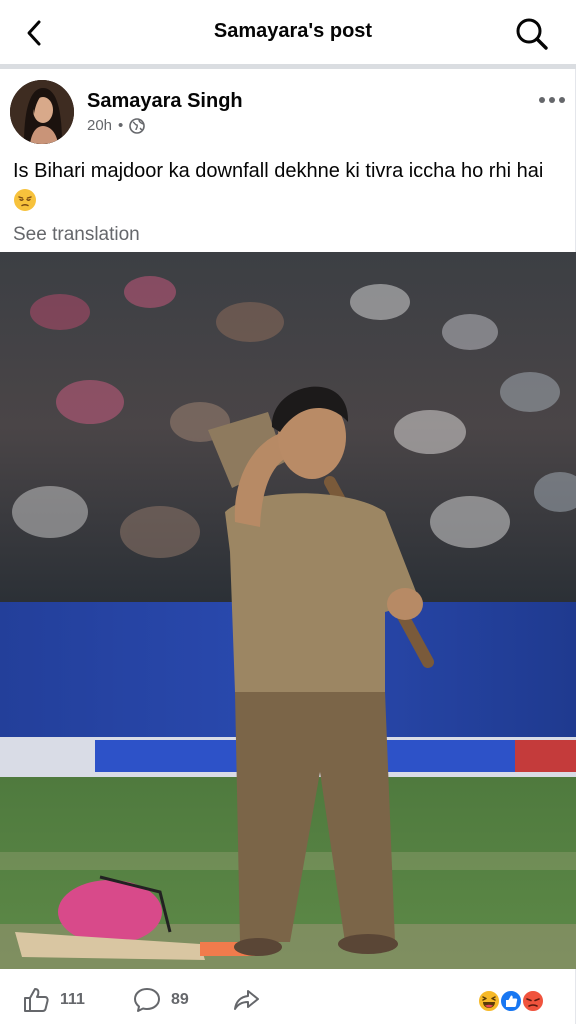  Describe the element at coordinates (489, 1001) in the screenshot. I see `haha-reaction-icon` at that location.